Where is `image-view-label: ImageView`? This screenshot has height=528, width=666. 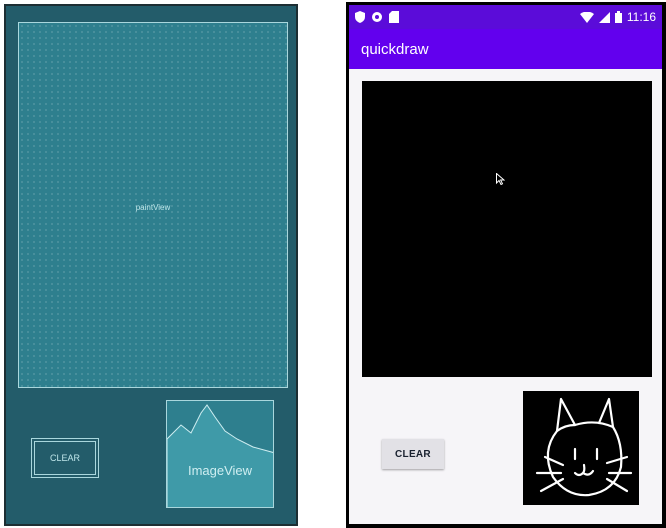 image-view-label: ImageView is located at coordinates (220, 470).